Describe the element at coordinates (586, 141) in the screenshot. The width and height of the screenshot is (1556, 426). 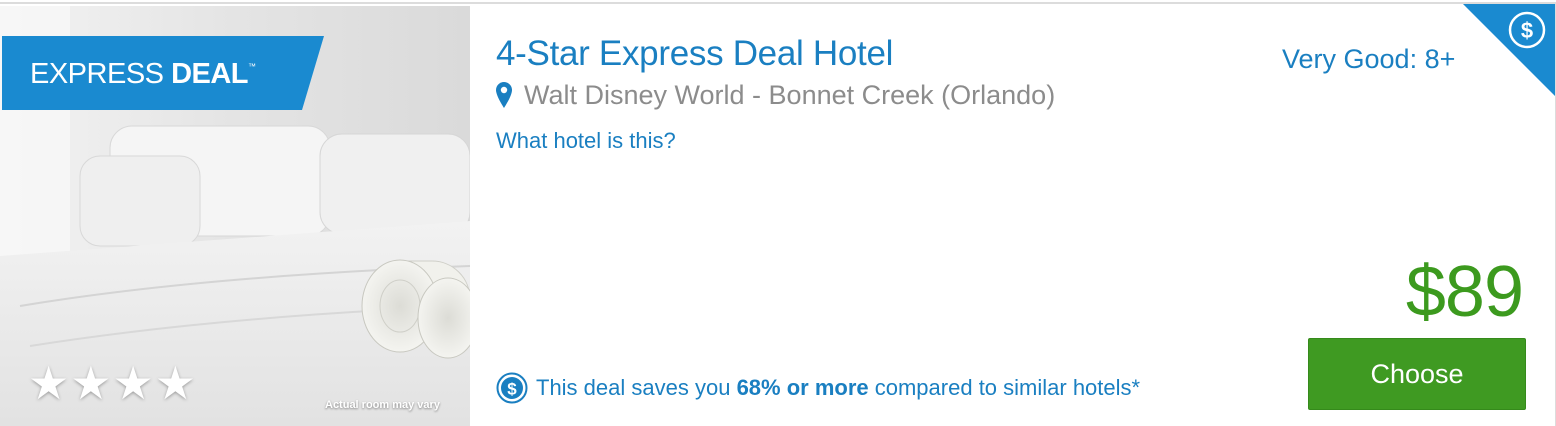
I see `what-hotel-link: What hotel is this?` at that location.